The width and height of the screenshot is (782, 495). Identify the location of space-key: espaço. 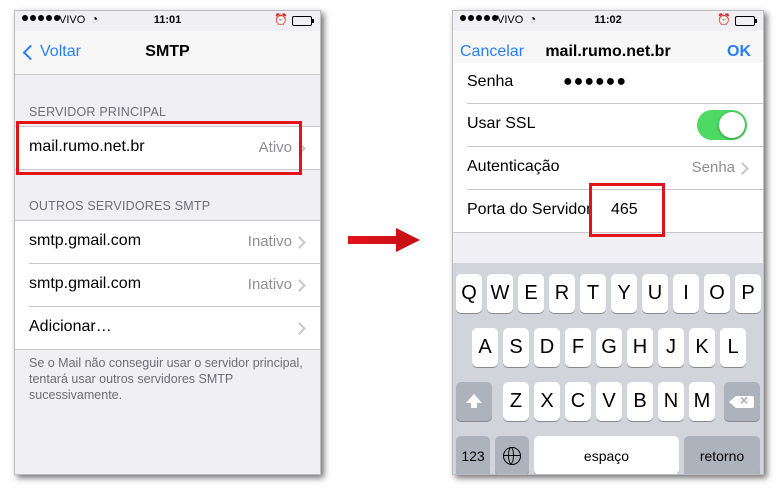
(606, 455).